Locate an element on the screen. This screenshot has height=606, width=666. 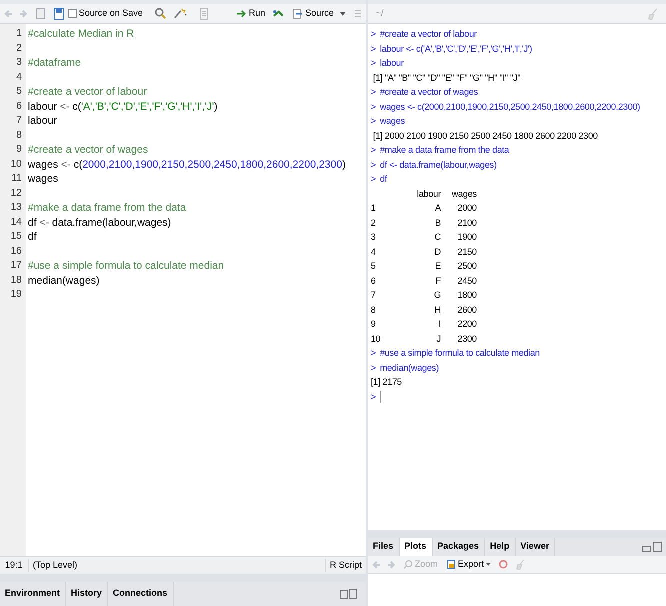
table-cell: 1800 is located at coordinates (467, 295).